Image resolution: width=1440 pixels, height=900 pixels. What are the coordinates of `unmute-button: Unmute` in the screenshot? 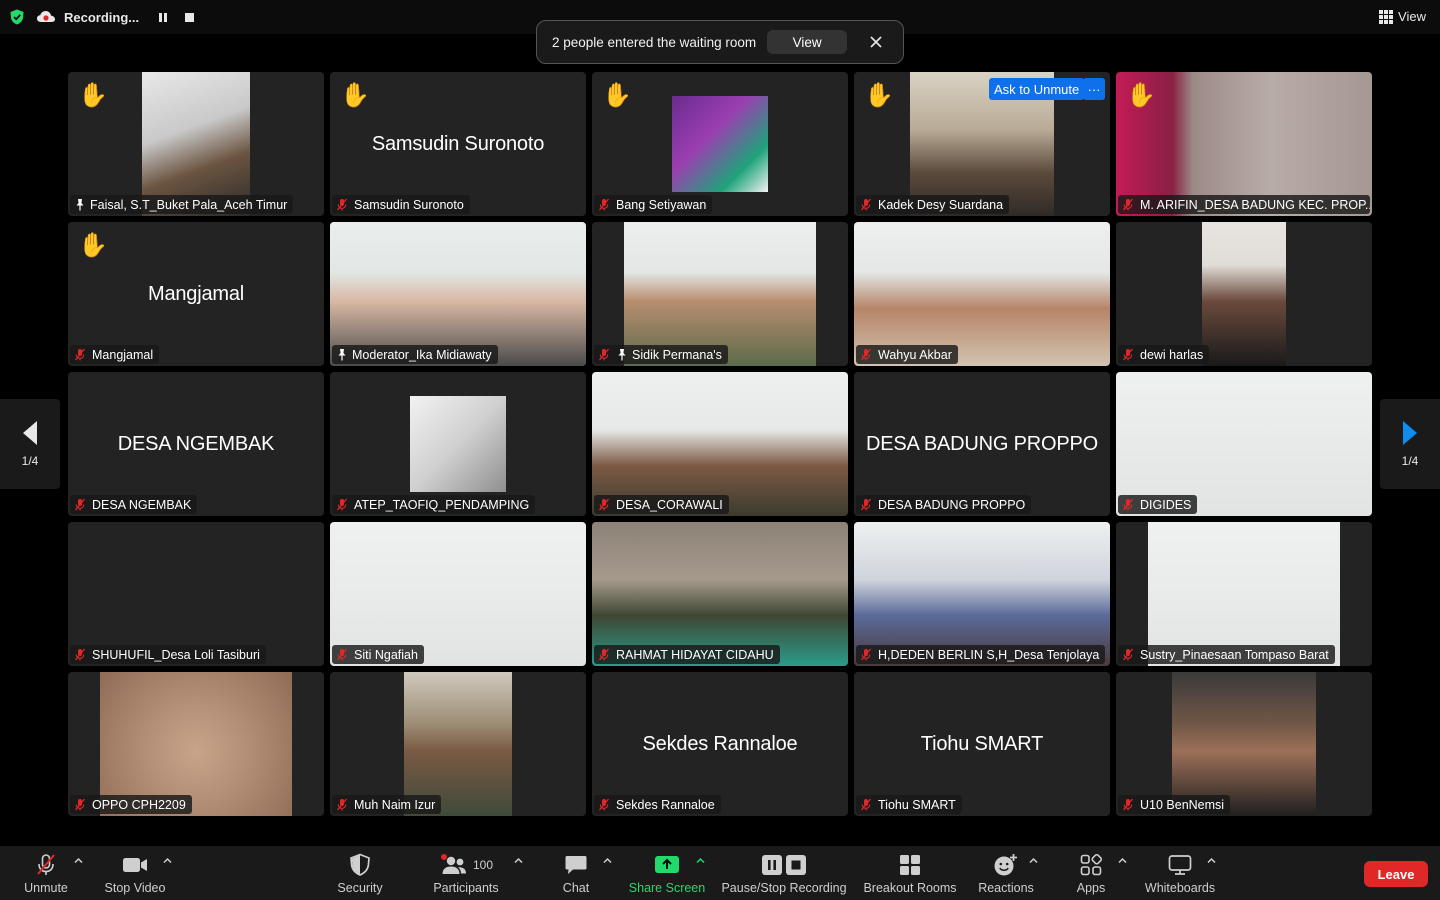 It's located at (46, 873).